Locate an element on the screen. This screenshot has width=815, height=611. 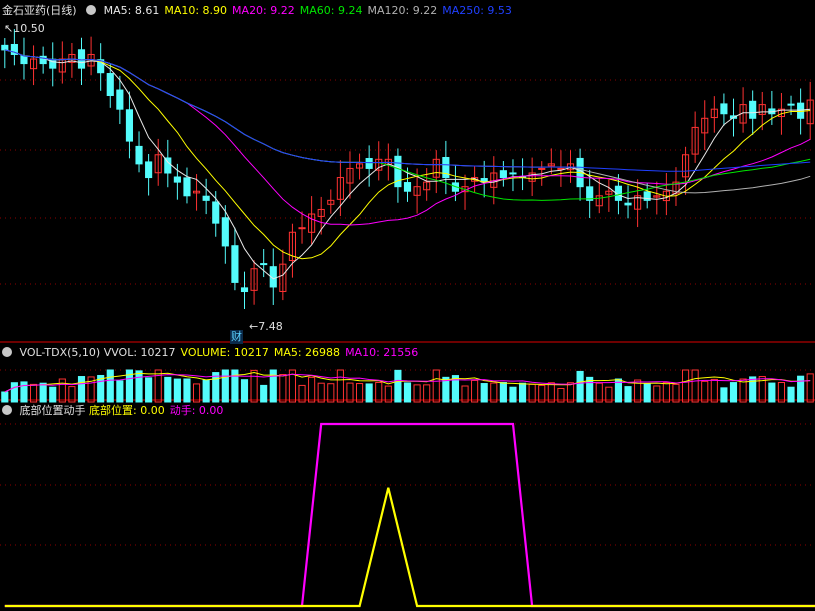
high-price-value: 10.50 is located at coordinates (29, 28).